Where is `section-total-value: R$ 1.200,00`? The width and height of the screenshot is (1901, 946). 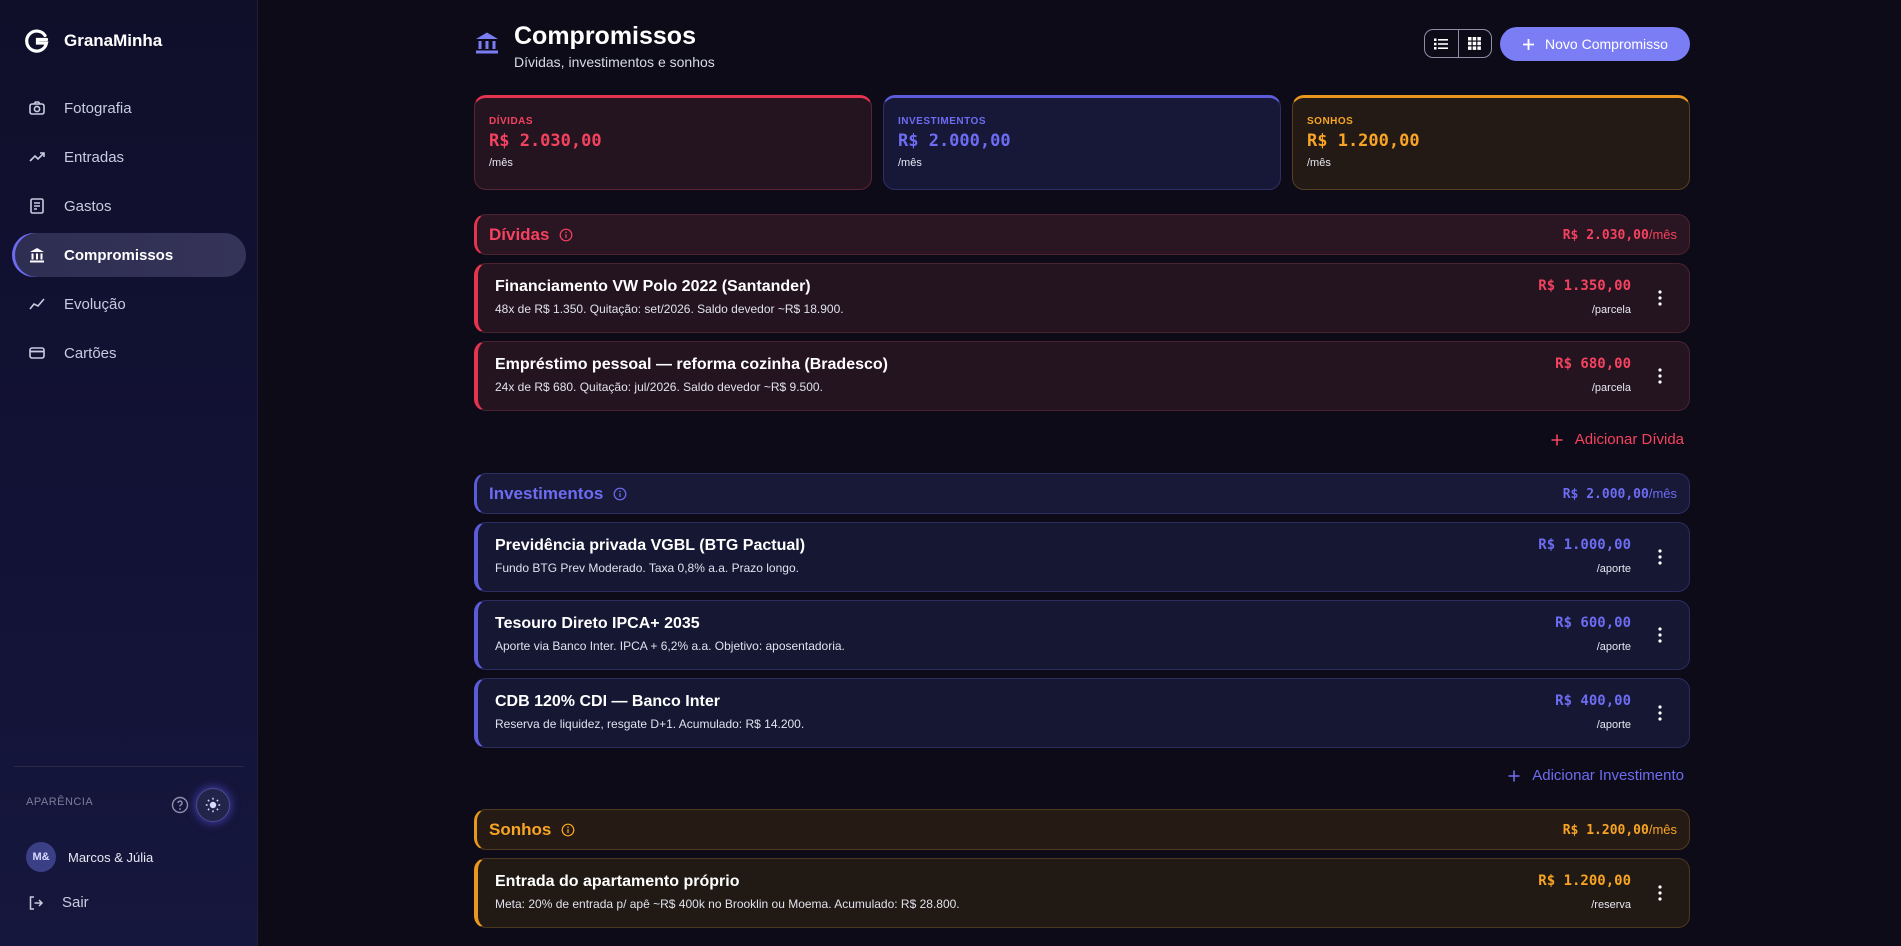
section-total-value: R$ 1.200,00 is located at coordinates (1605, 830).